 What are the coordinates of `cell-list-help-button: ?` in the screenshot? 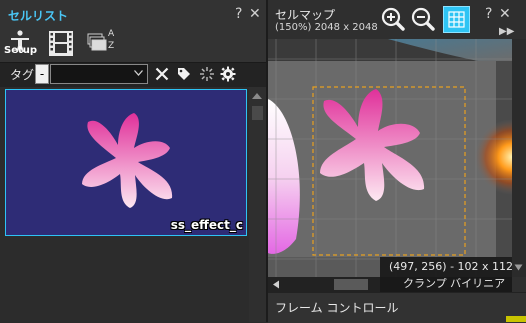 It's located at (238, 14).